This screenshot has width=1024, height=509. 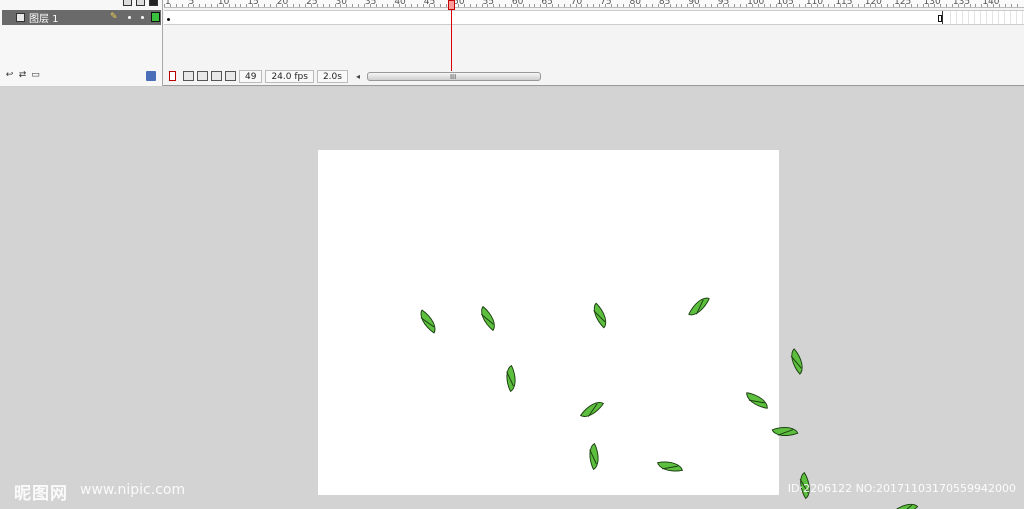 I want to click on layer-row: 图层 1 ✎, so click(x=81, y=17).